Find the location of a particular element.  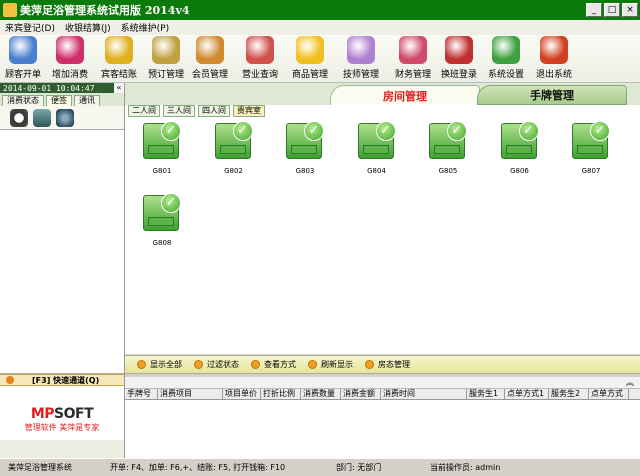

column-header: 服务生2 is located at coordinates (569, 394).